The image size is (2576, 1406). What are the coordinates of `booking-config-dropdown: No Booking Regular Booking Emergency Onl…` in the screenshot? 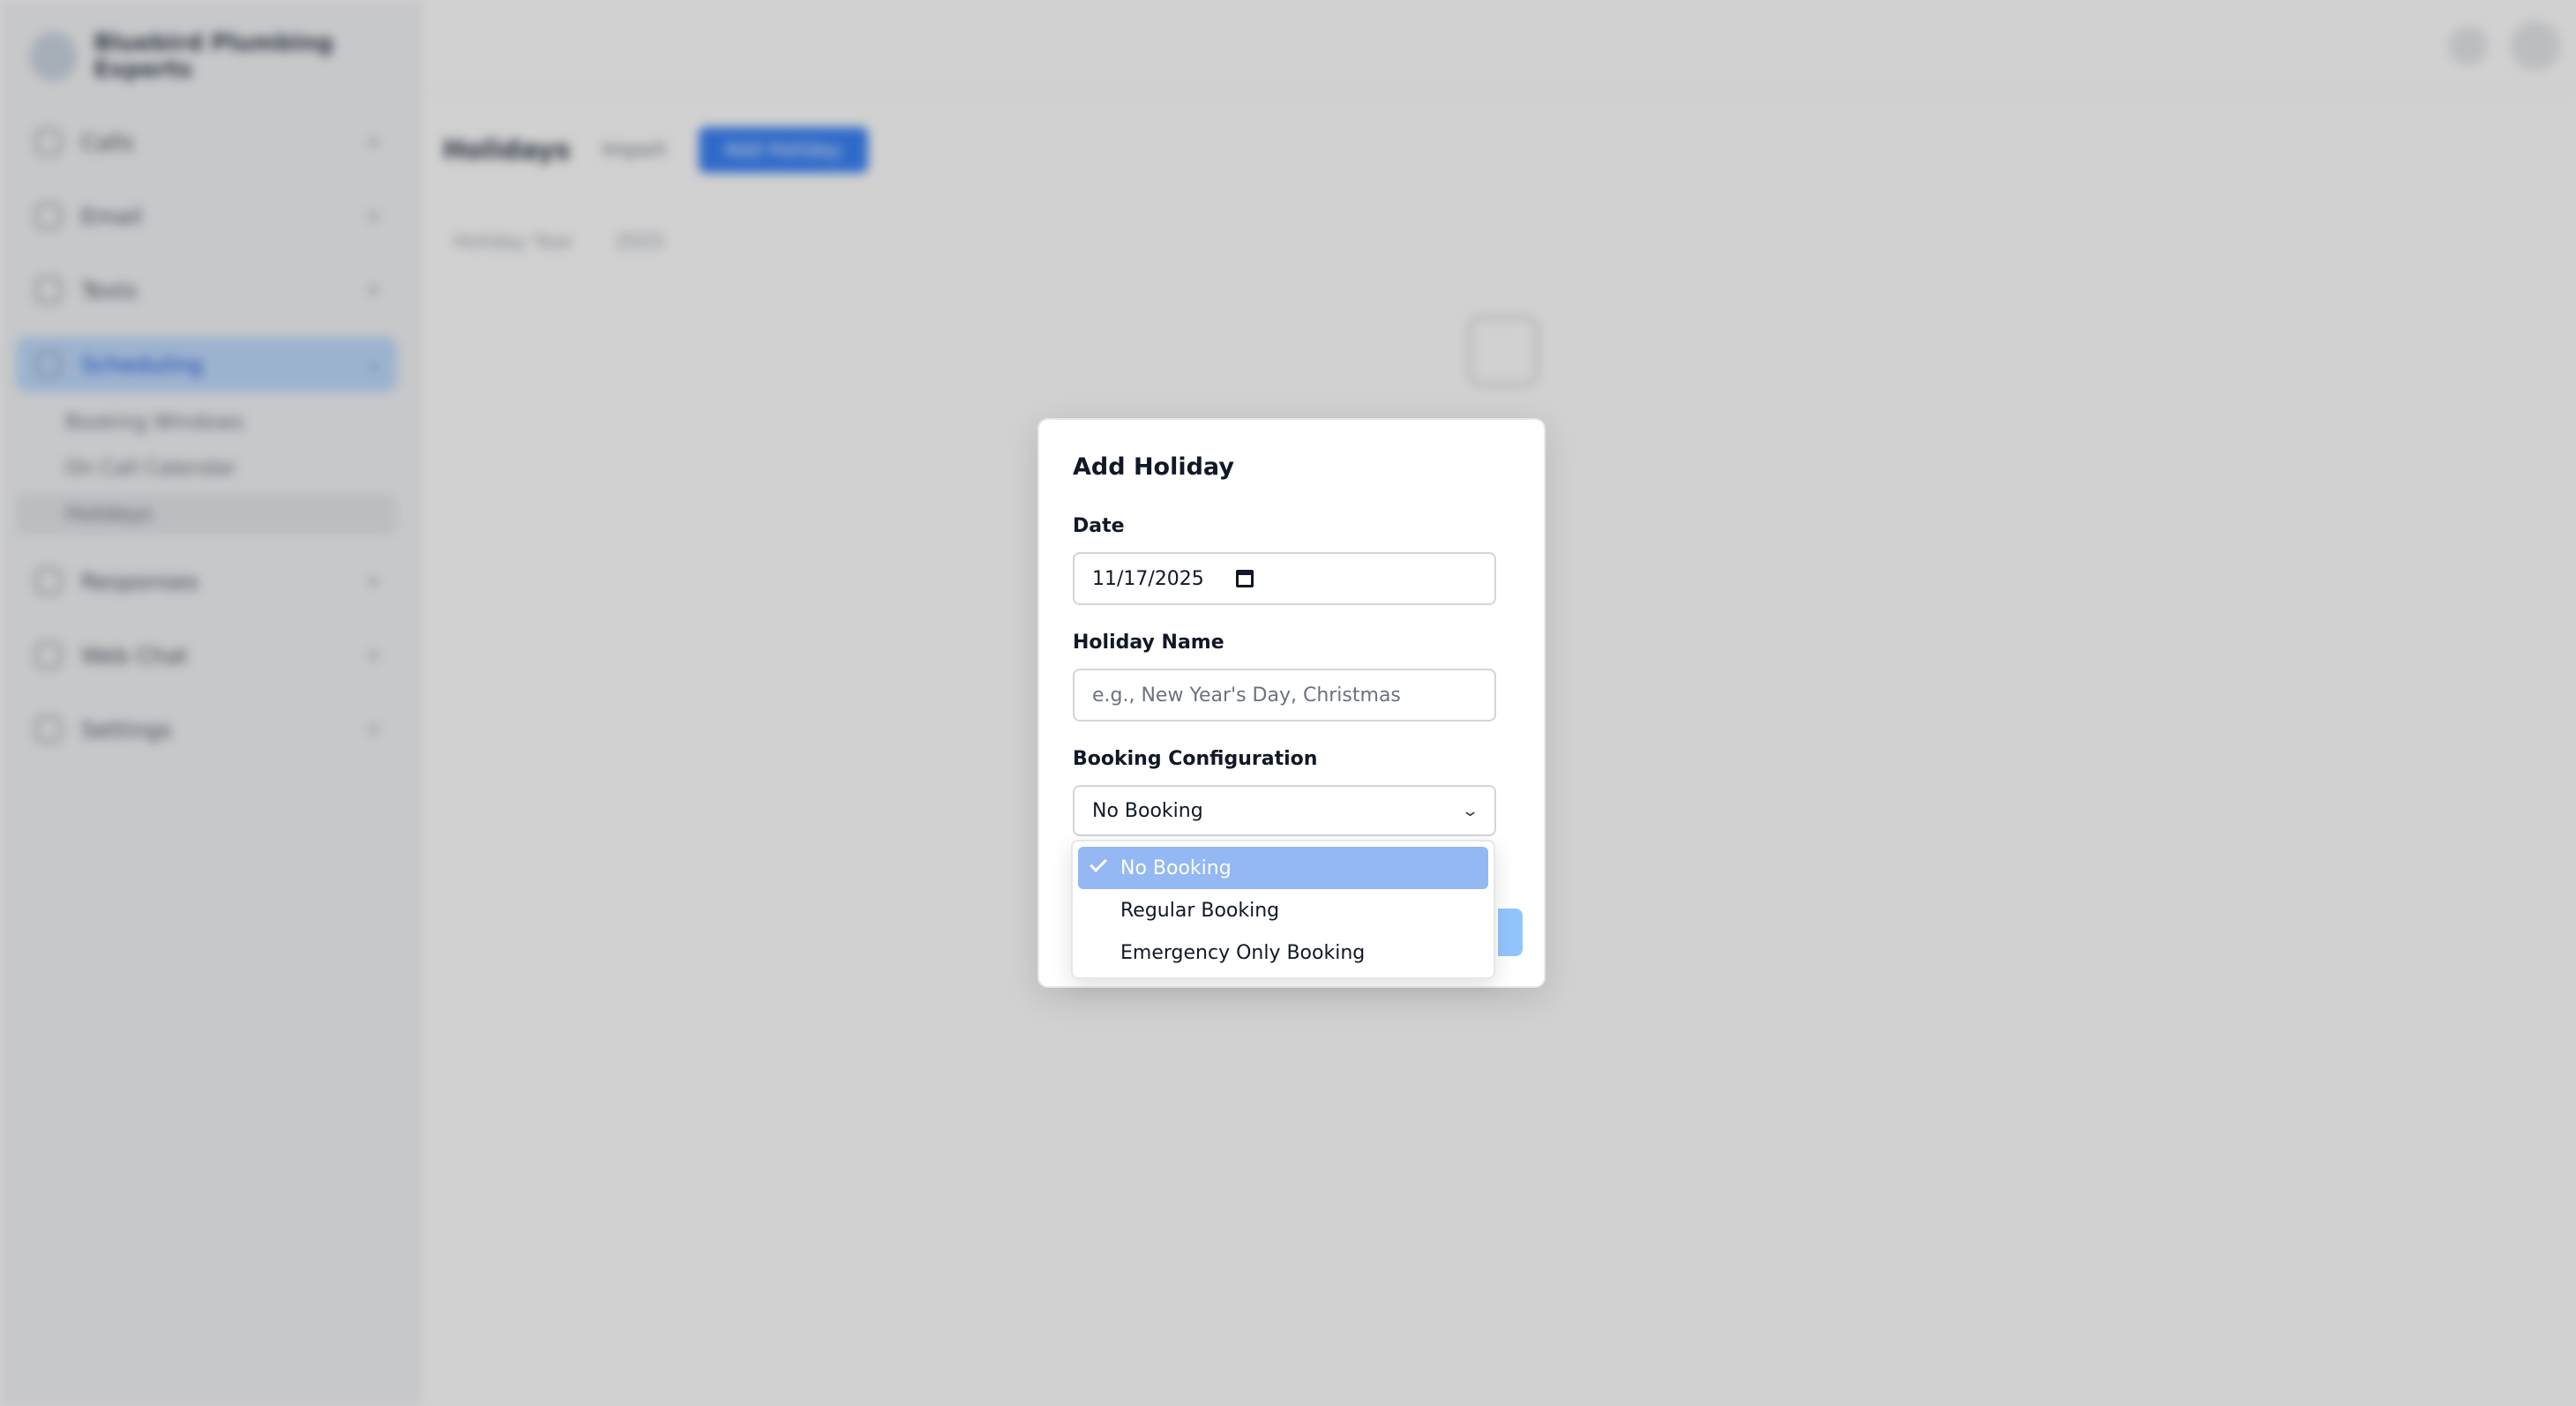 It's located at (1283, 909).